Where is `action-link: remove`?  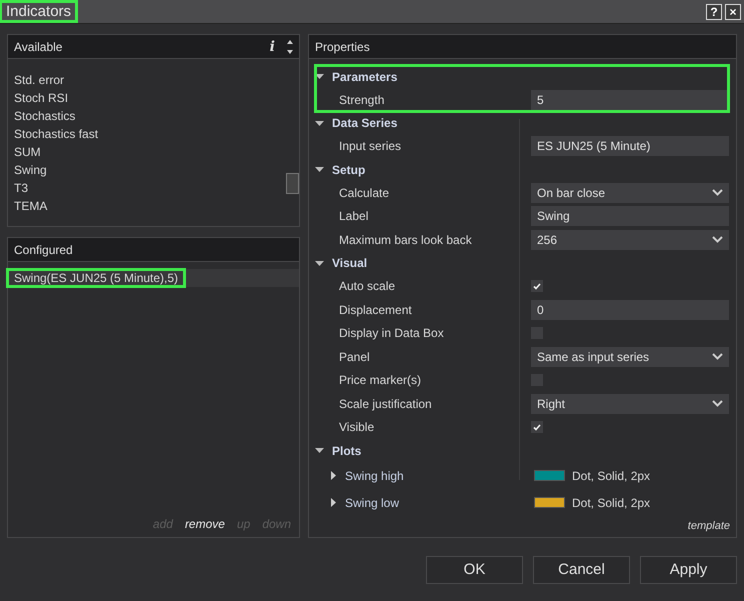
action-link: remove is located at coordinates (204, 524).